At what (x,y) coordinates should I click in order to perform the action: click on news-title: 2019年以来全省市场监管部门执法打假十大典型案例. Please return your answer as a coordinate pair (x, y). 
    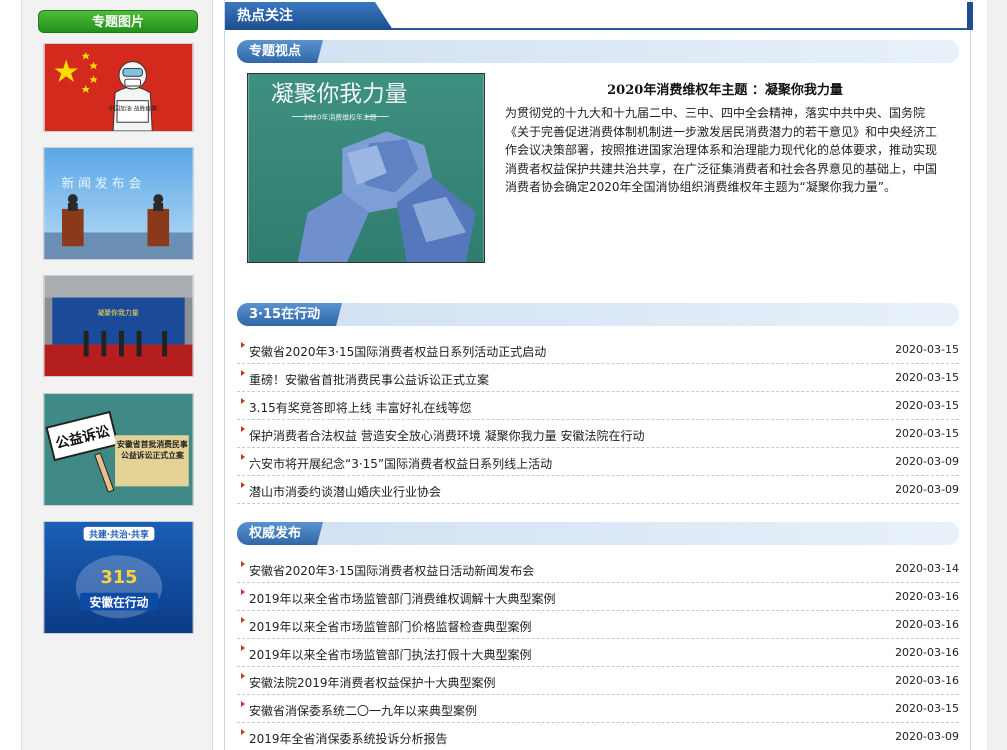
    Looking at the image, I should click on (390, 654).